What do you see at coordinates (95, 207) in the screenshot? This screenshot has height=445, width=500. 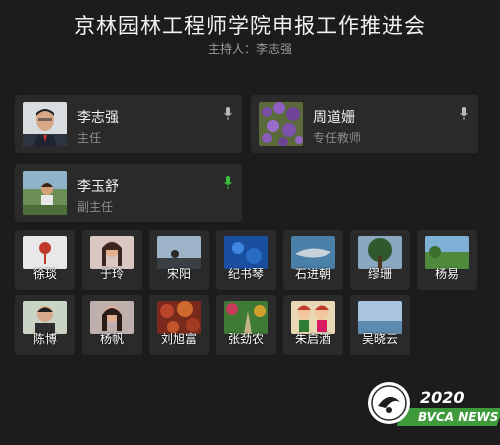 I see `participant-role: 副主任` at bounding box center [95, 207].